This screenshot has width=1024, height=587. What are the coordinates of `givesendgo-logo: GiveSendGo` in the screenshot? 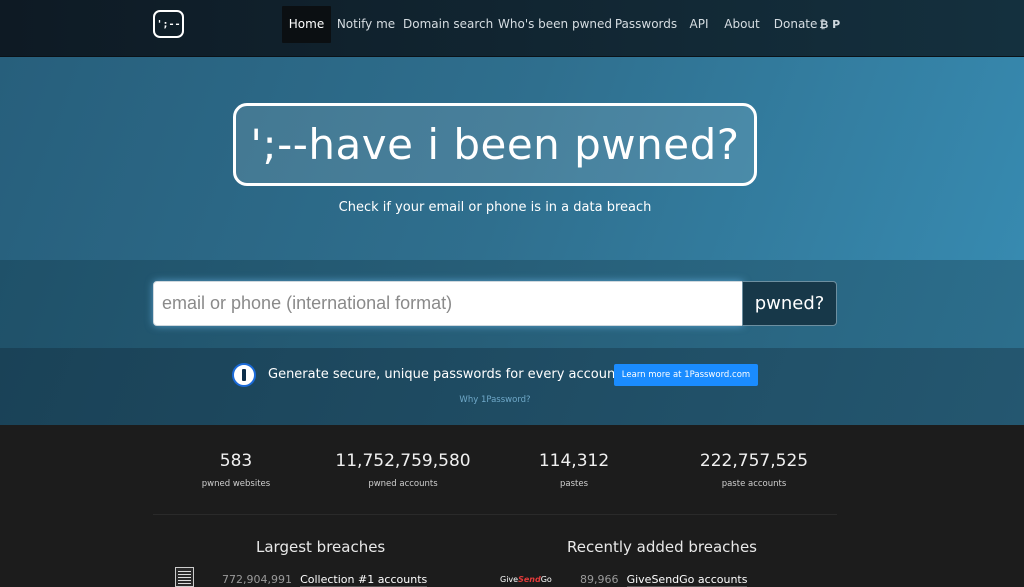 It's located at (526, 579).